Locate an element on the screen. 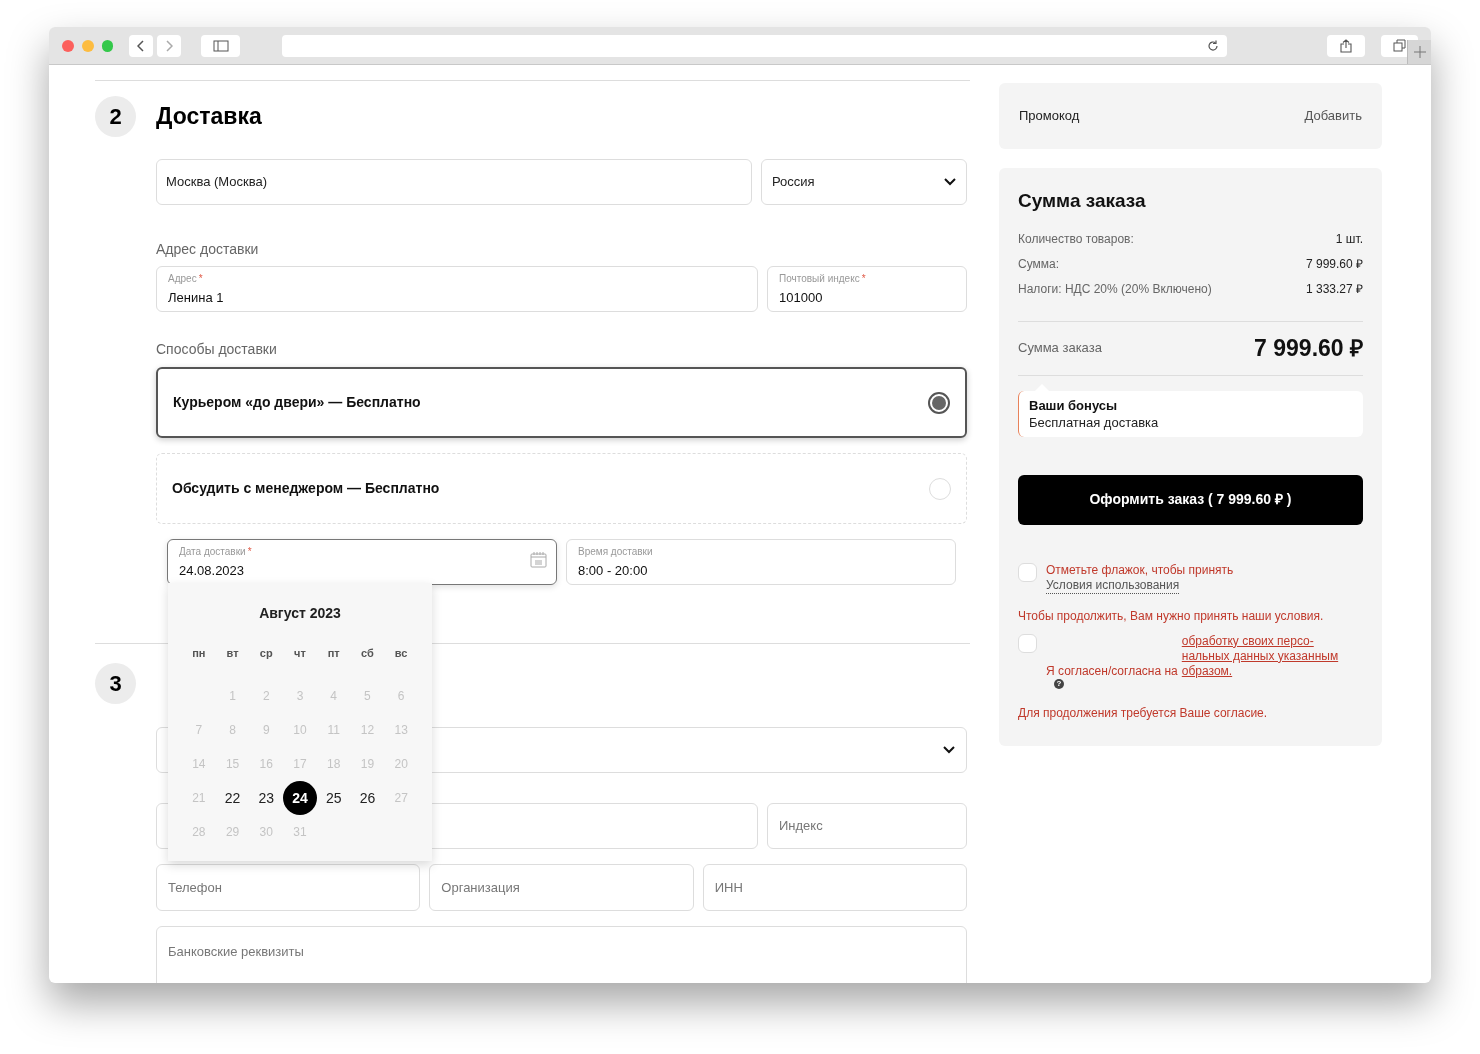  weekday-label: вс is located at coordinates (401, 653).